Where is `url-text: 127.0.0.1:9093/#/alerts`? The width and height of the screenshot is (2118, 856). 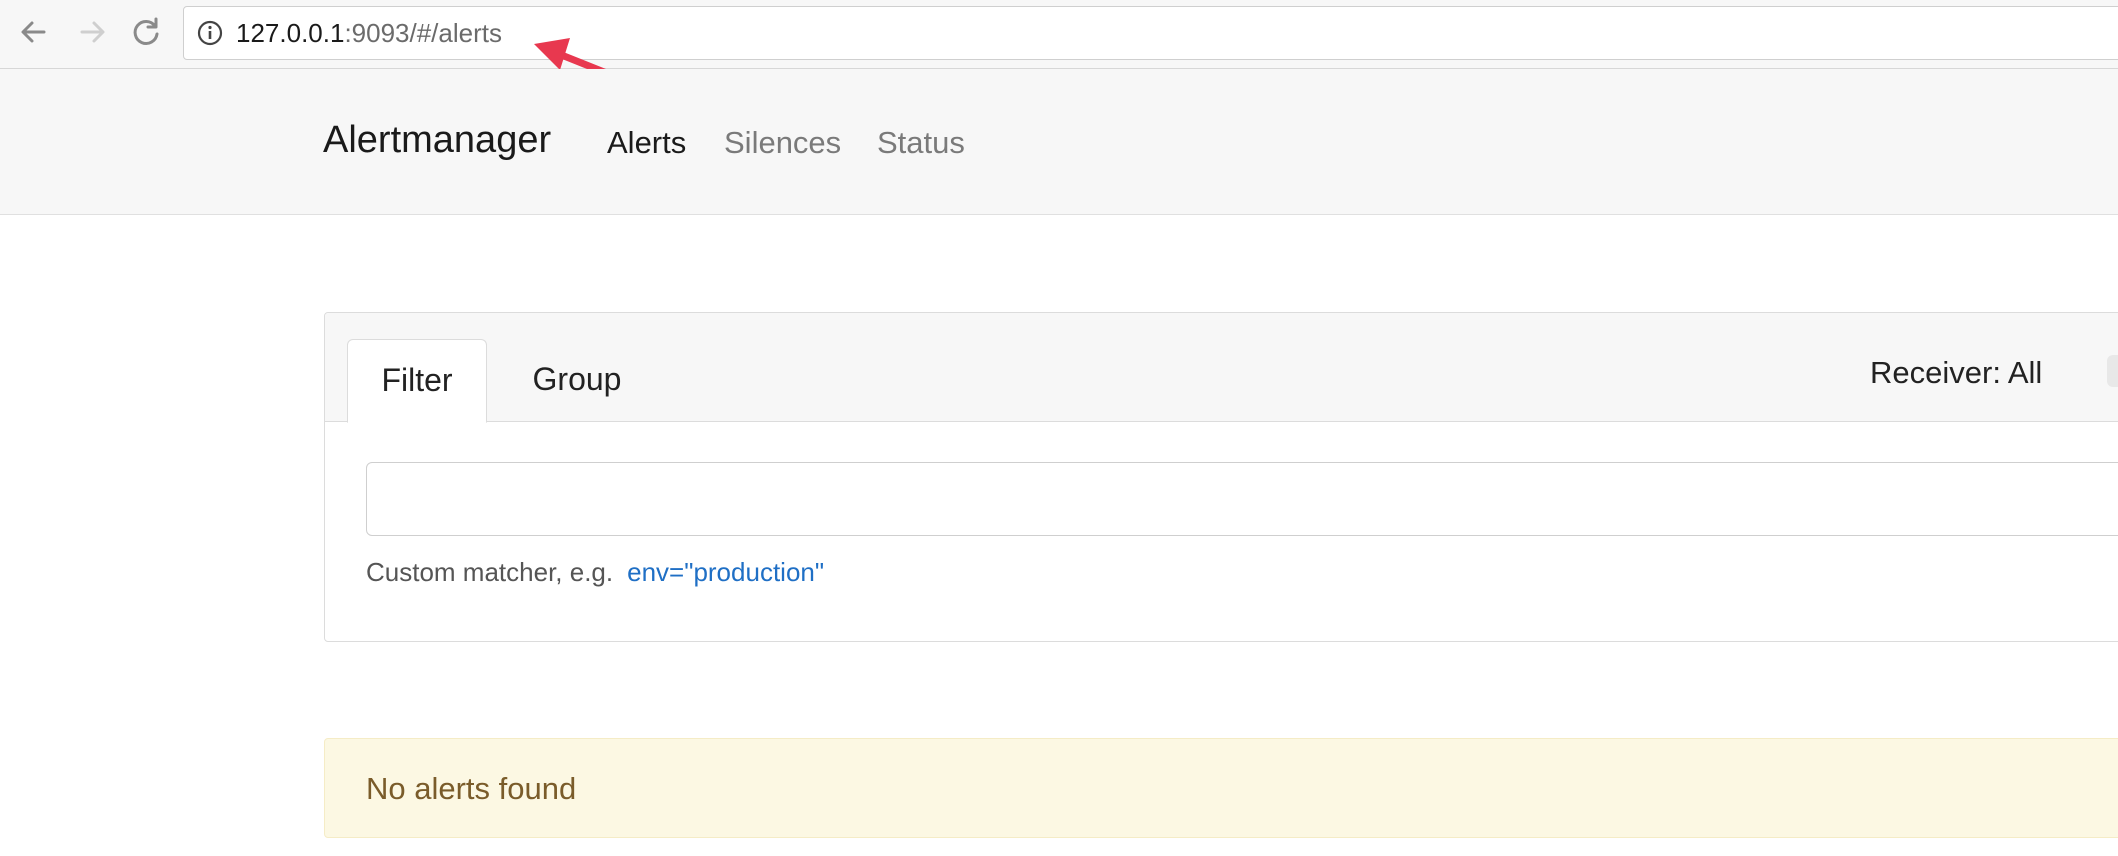 url-text: 127.0.0.1:9093/#/alerts is located at coordinates (369, 33).